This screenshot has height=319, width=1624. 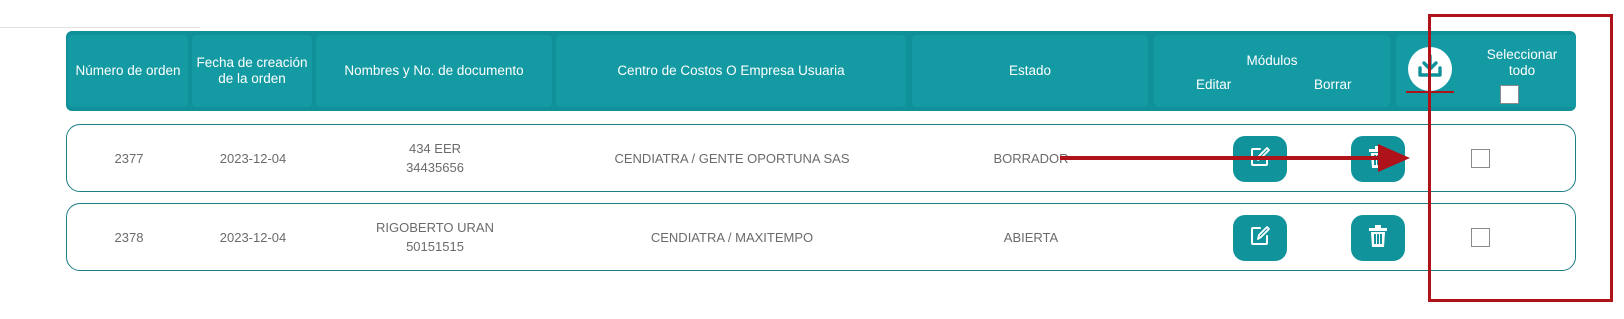 What do you see at coordinates (435, 246) in the screenshot?
I see `document-number: 50151515` at bounding box center [435, 246].